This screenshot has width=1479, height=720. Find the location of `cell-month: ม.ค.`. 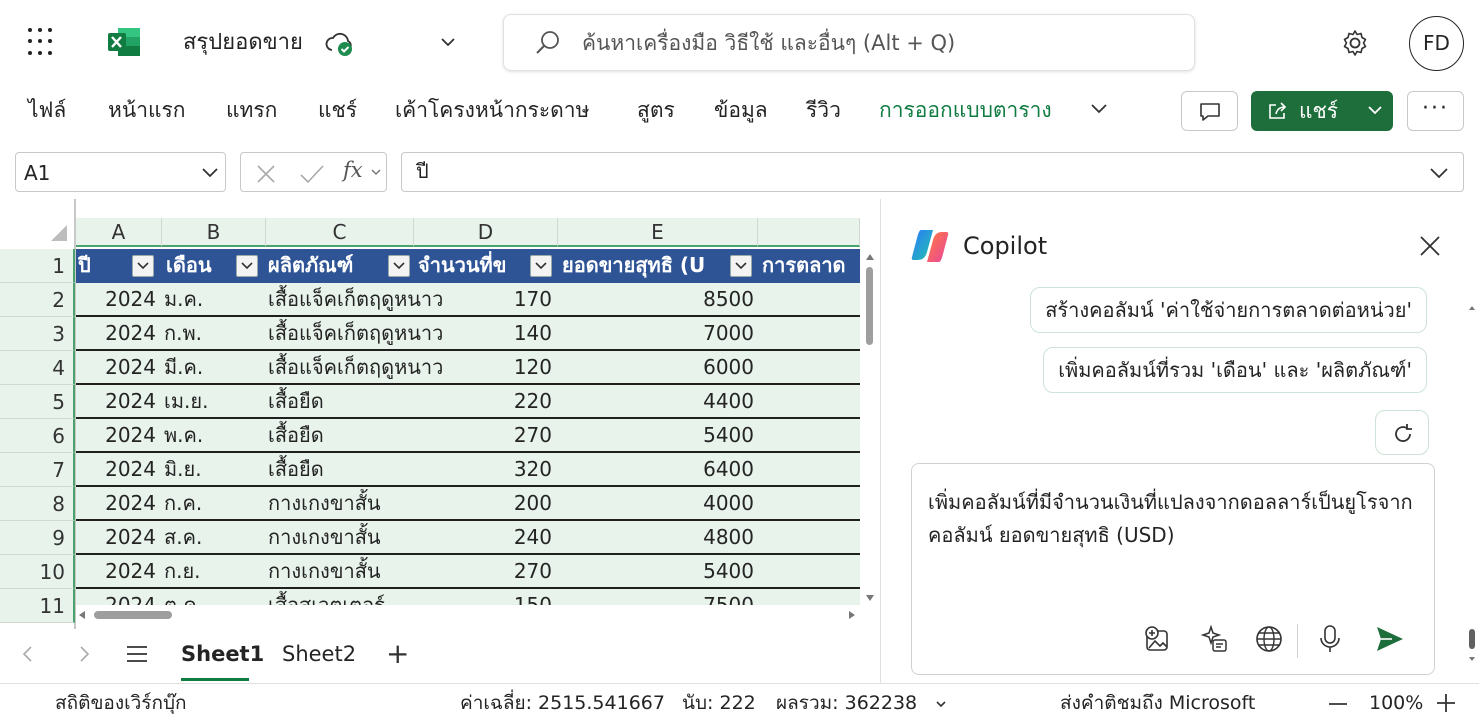

cell-month: ม.ค. is located at coordinates (214, 300).